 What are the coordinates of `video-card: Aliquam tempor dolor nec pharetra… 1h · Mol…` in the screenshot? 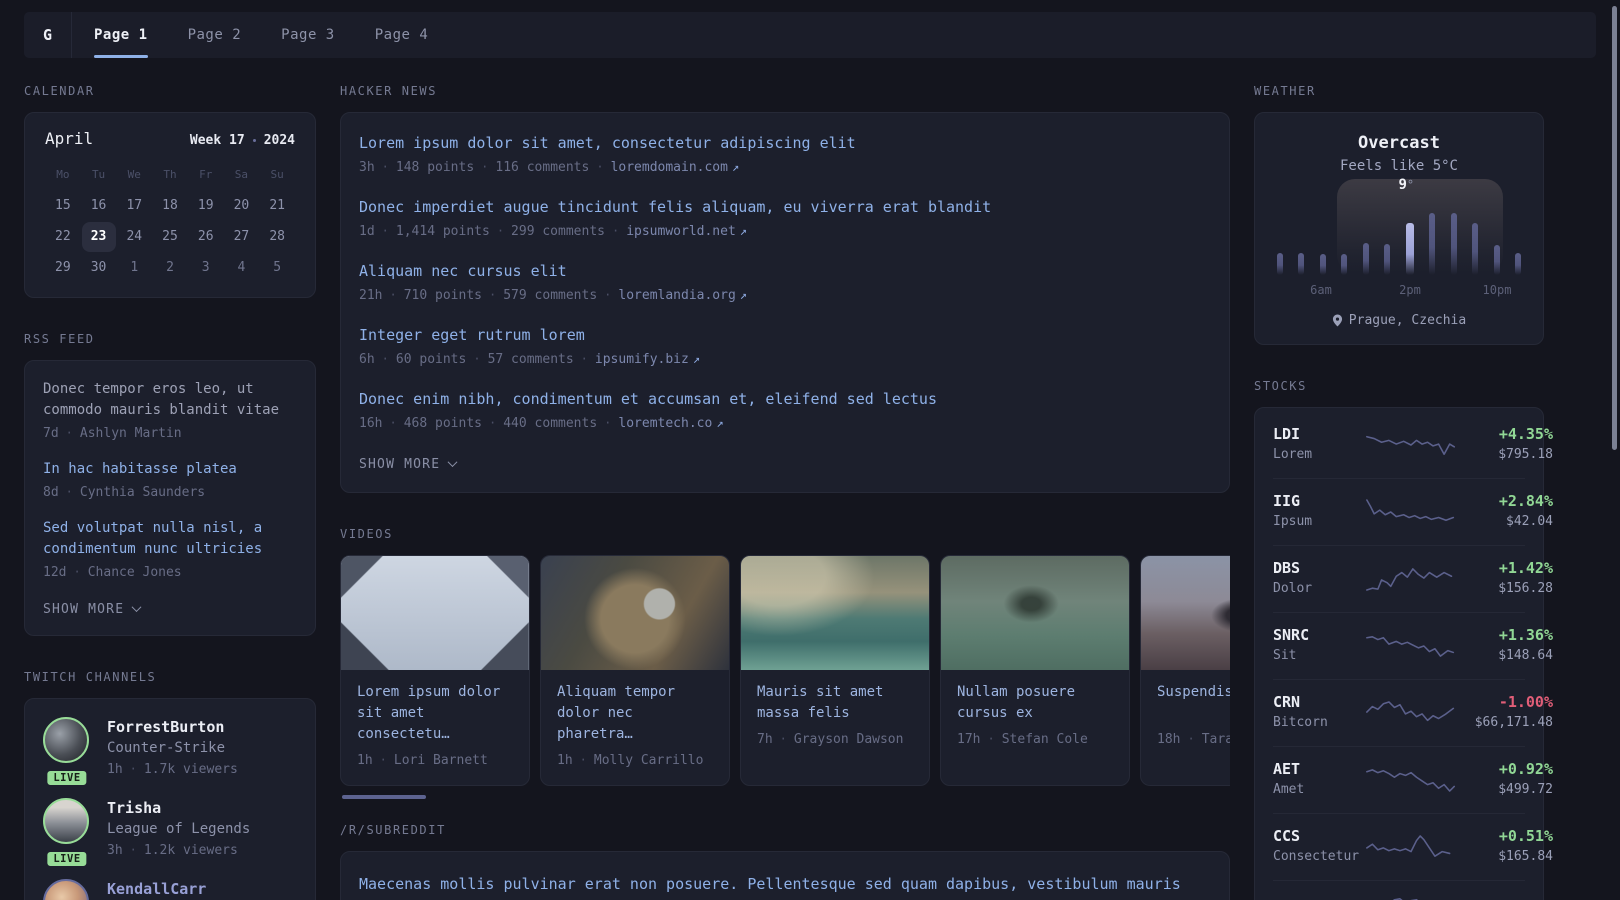 It's located at (635, 670).